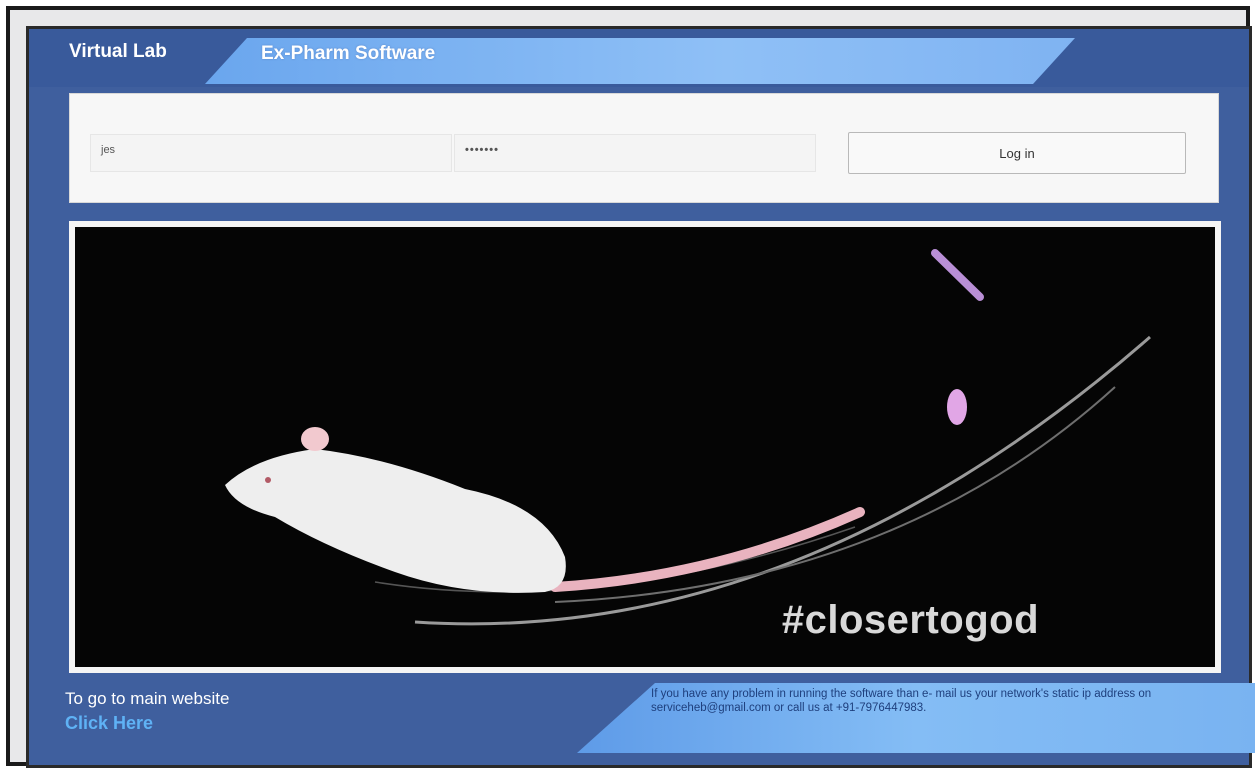 The height and width of the screenshot is (774, 1258). Describe the element at coordinates (271, 153) in the screenshot. I see `username-field: jes` at that location.